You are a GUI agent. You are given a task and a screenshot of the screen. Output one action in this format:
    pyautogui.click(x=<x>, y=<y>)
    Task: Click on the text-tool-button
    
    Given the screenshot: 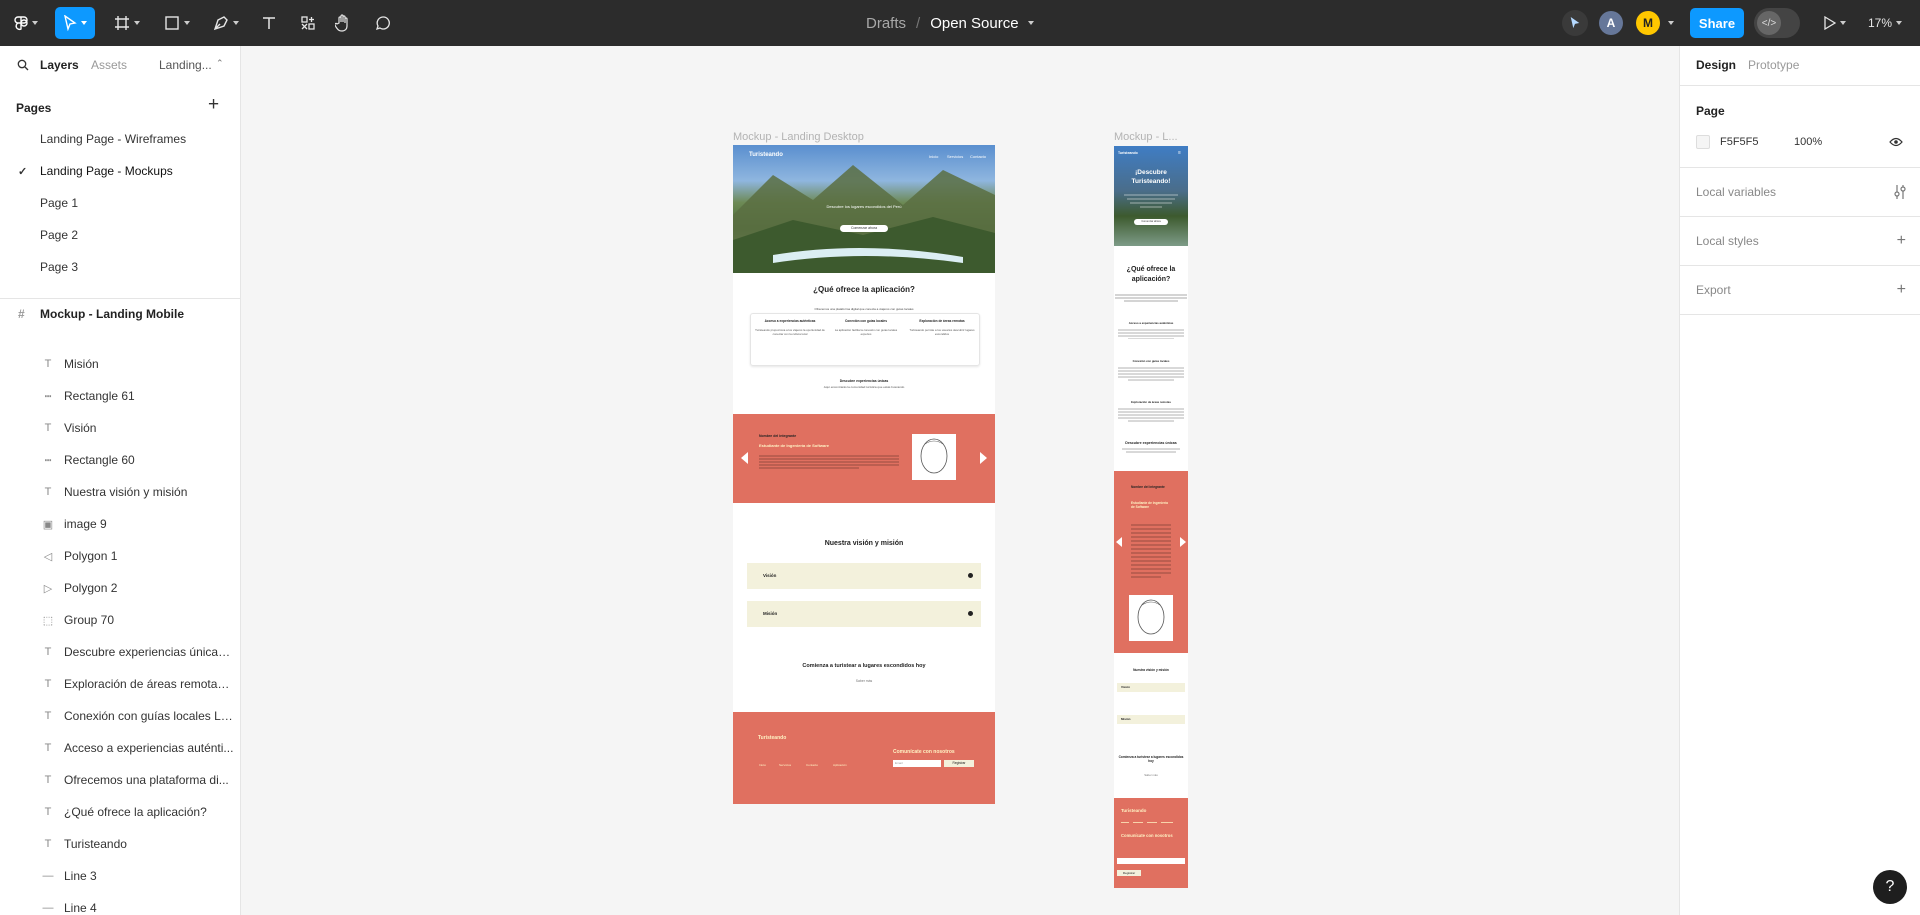 What is the action you would take?
    pyautogui.click(x=269, y=23)
    